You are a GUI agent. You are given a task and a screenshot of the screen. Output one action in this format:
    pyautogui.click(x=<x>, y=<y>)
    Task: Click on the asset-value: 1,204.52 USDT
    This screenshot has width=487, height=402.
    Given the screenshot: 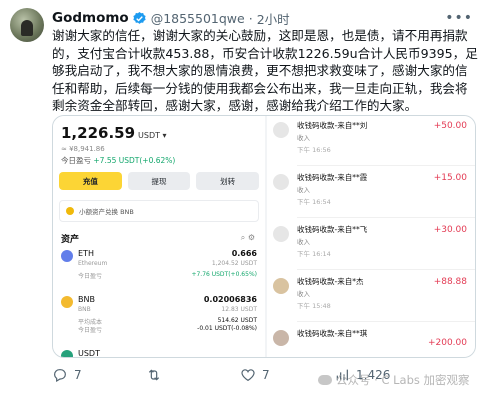 What is the action you would take?
    pyautogui.click(x=234, y=263)
    